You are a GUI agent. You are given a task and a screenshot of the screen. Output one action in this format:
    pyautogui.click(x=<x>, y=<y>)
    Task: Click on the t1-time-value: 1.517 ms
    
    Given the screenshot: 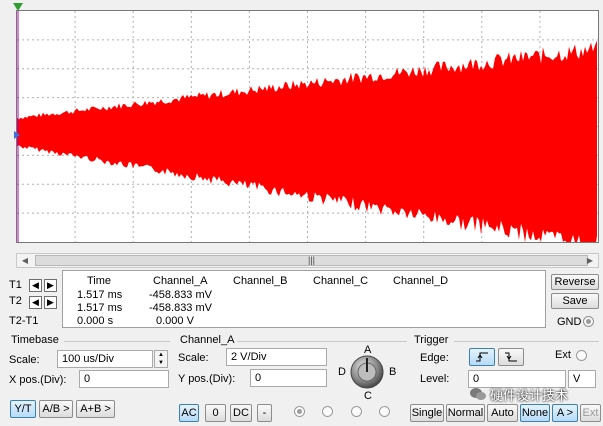 What is the action you would take?
    pyautogui.click(x=100, y=295)
    